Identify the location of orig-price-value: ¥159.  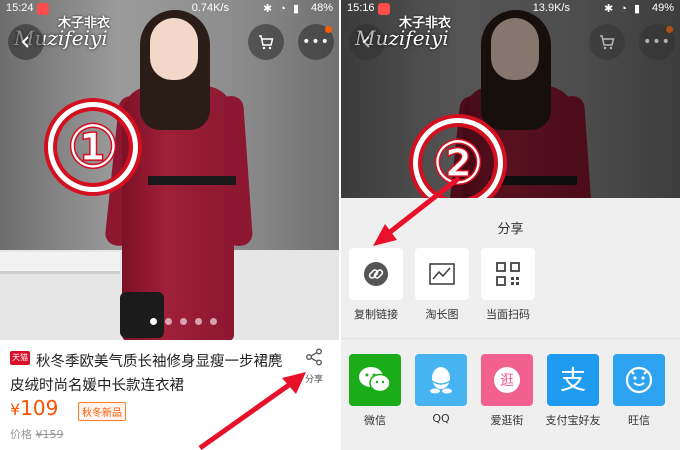
(49, 434).